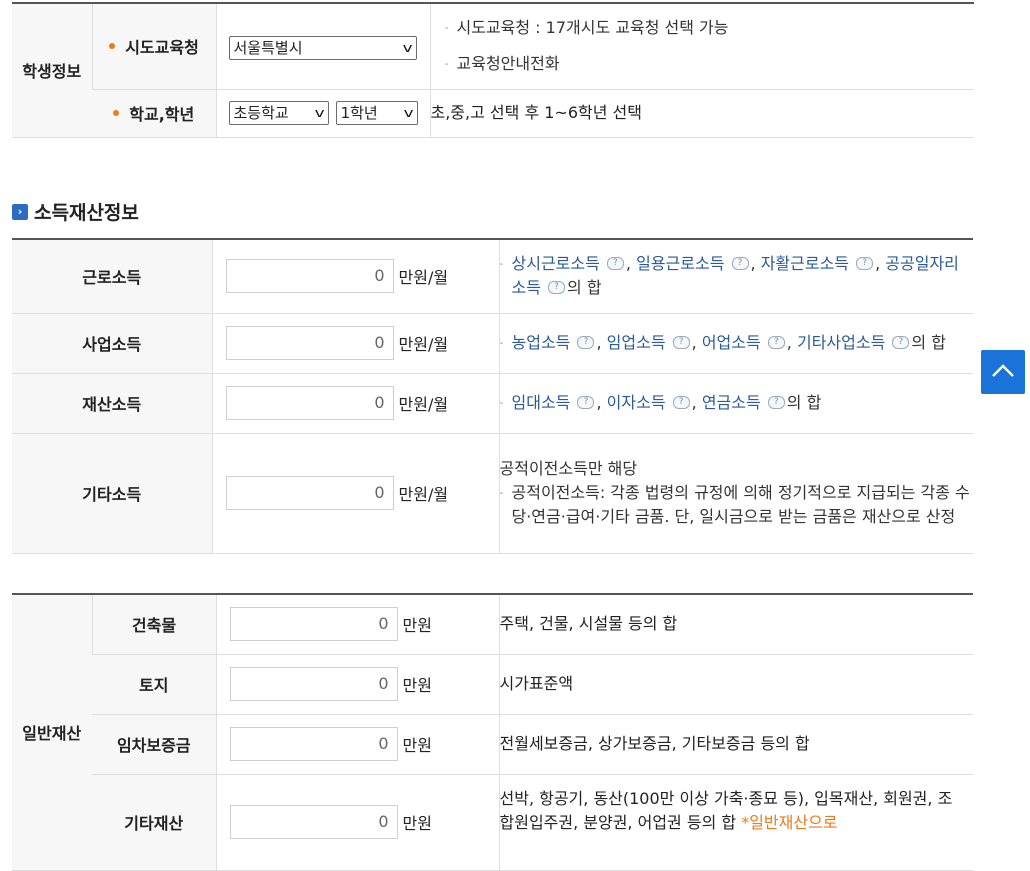 This screenshot has height=871, width=1030. I want to click on income-type-link: 연금소득, so click(731, 402).